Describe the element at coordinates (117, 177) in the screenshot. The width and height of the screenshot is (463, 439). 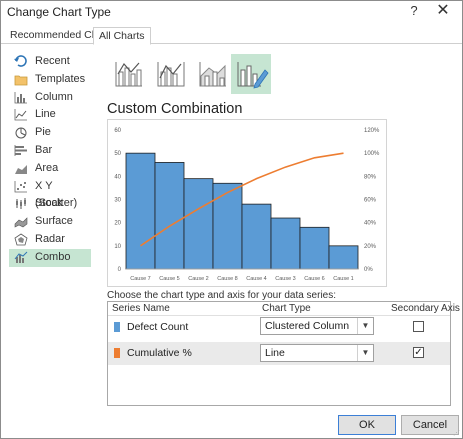
I see `y-tick-label: 40` at that location.